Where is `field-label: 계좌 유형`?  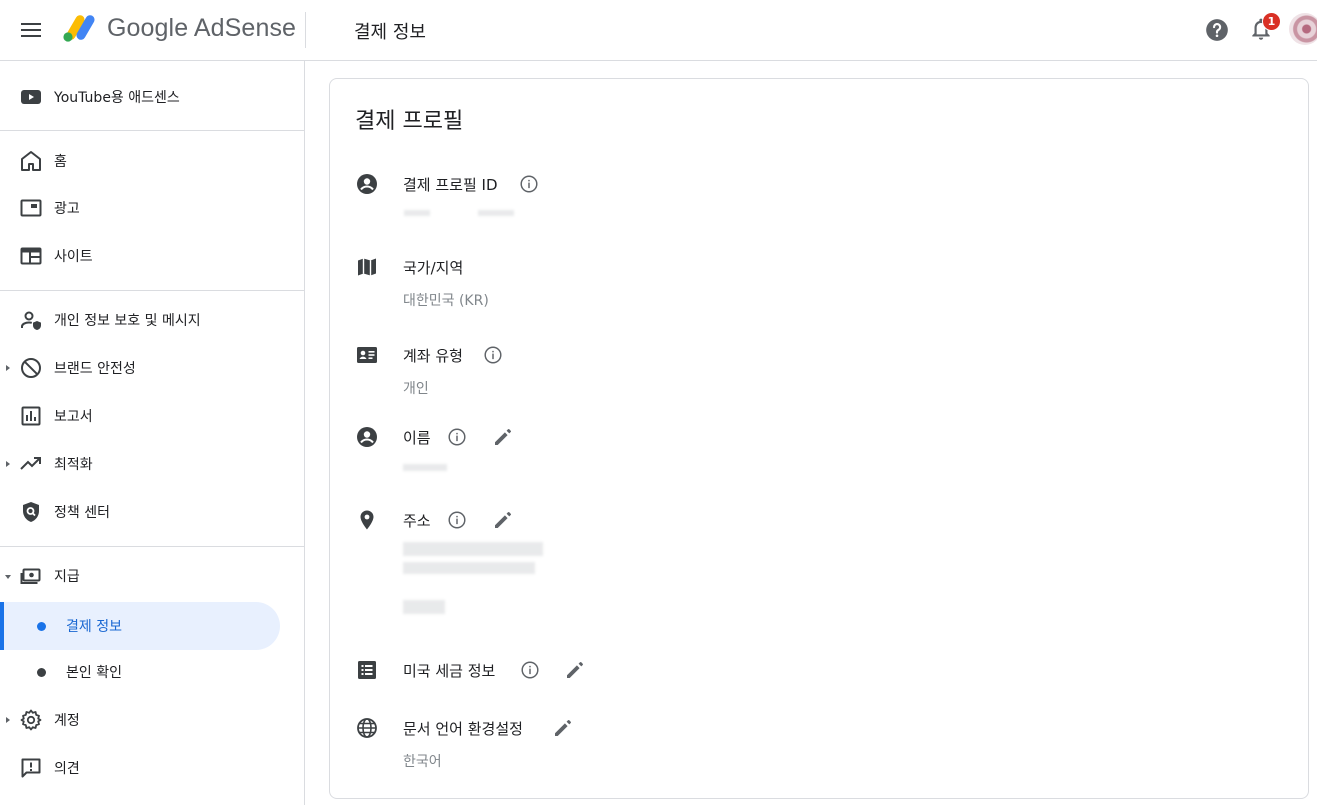
field-label: 계좌 유형 is located at coordinates (433, 356).